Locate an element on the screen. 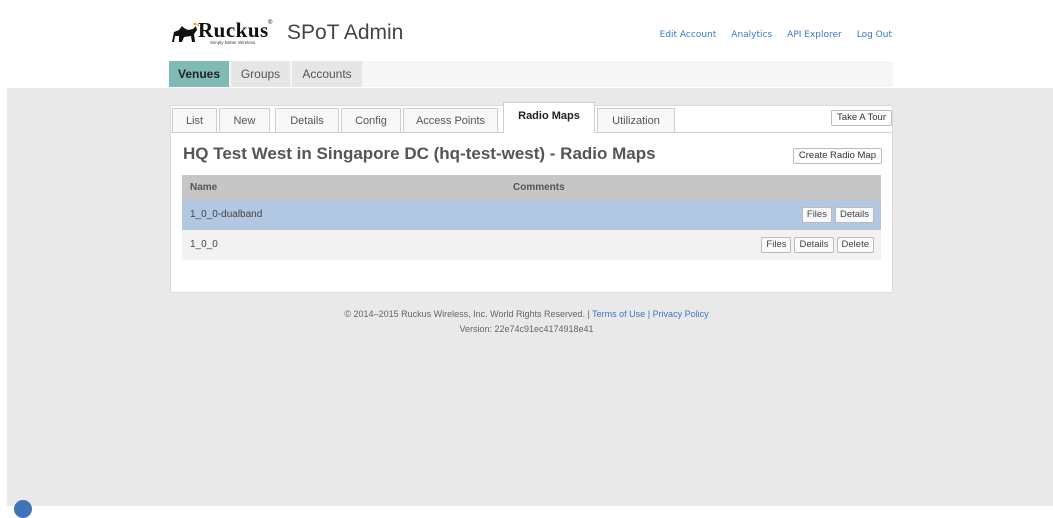 The height and width of the screenshot is (518, 1053). column-header-name: Name is located at coordinates (204, 187).